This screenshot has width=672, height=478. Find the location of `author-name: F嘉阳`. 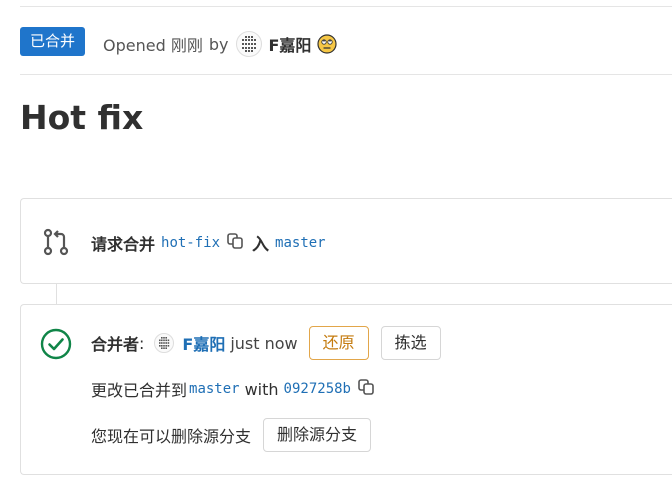

author-name: F嘉阳 is located at coordinates (289, 44).